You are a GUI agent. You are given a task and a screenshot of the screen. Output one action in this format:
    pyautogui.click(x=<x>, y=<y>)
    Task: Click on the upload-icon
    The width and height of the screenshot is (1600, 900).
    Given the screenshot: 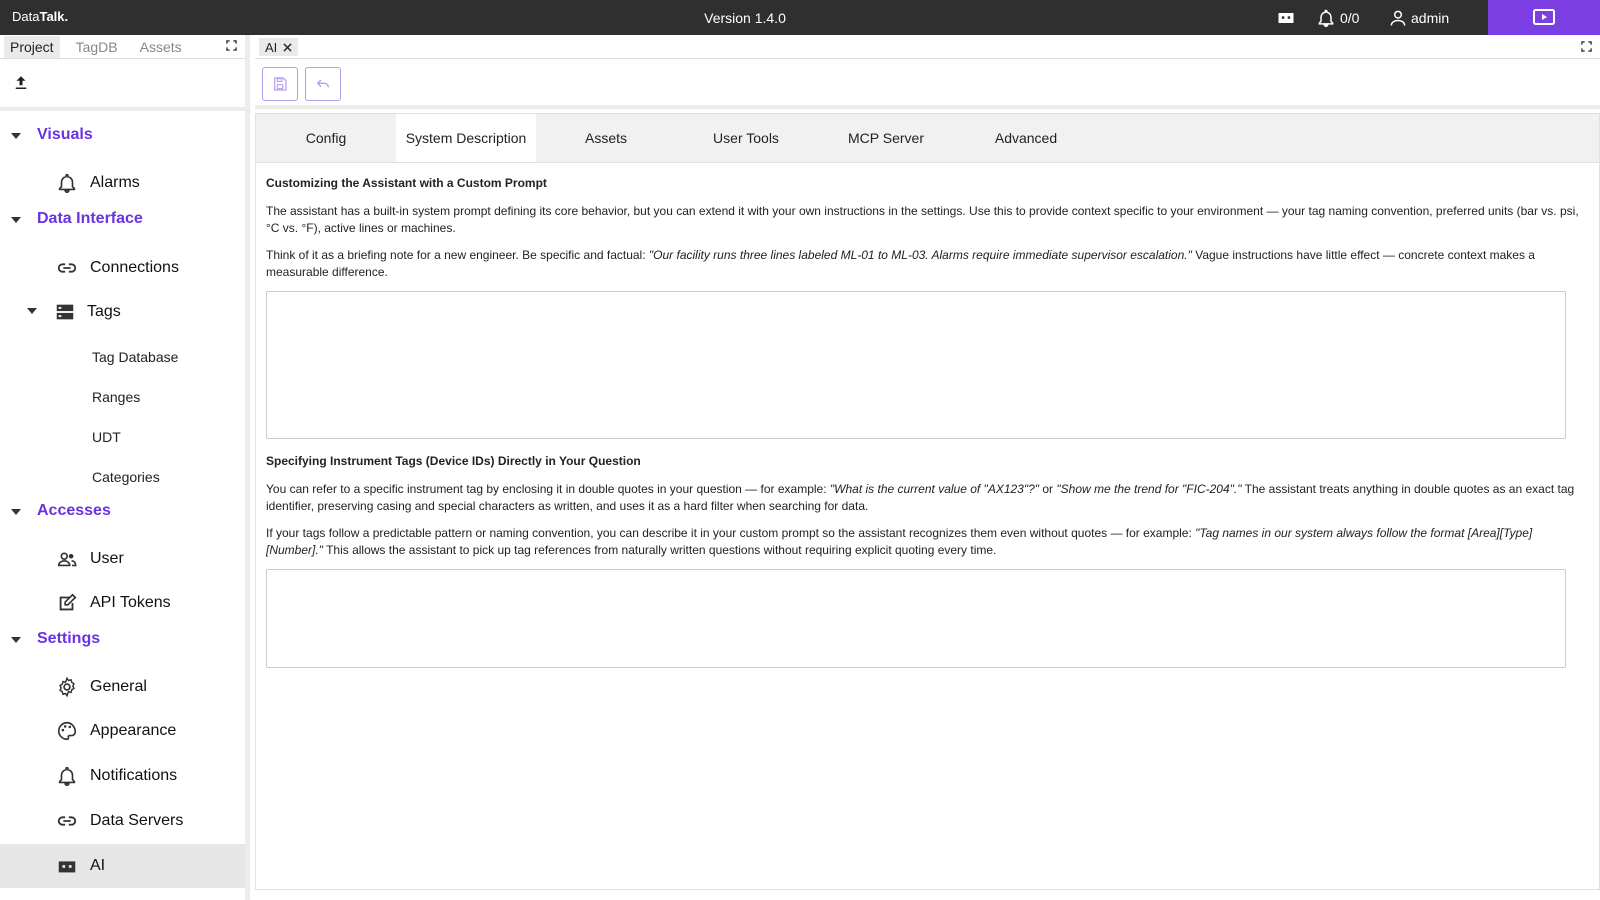 What is the action you would take?
    pyautogui.click(x=21, y=83)
    